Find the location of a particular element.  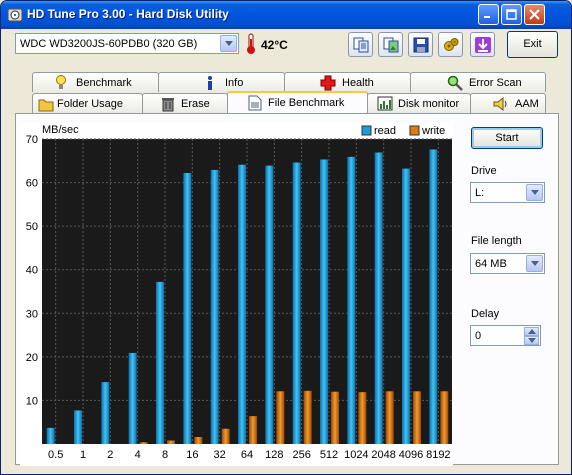

tab-folder-usage: Folder Usage is located at coordinates (87, 103).